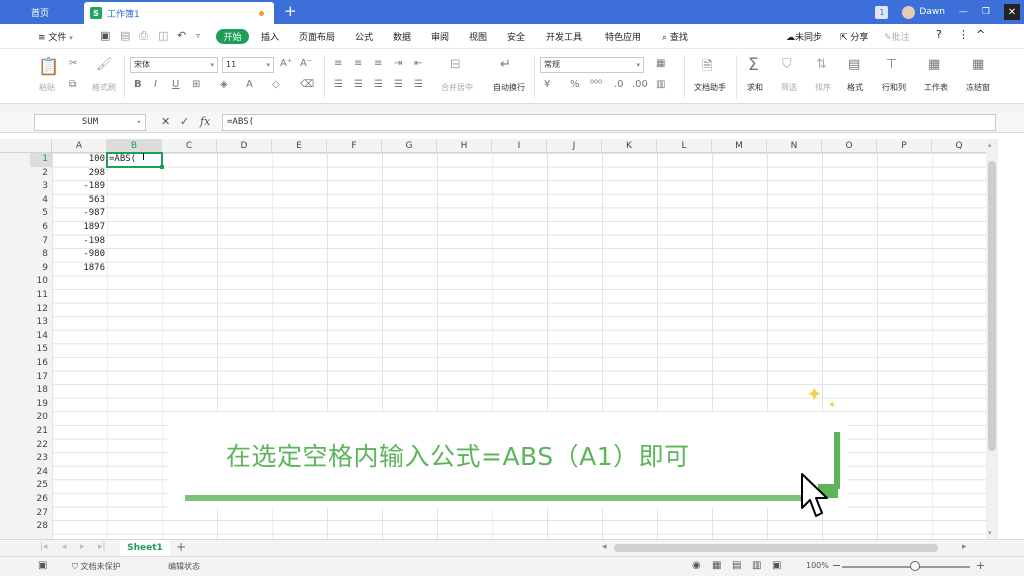 The width and height of the screenshot is (1024, 576). What do you see at coordinates (794, 146) in the screenshot?
I see `column-header-n: N` at bounding box center [794, 146].